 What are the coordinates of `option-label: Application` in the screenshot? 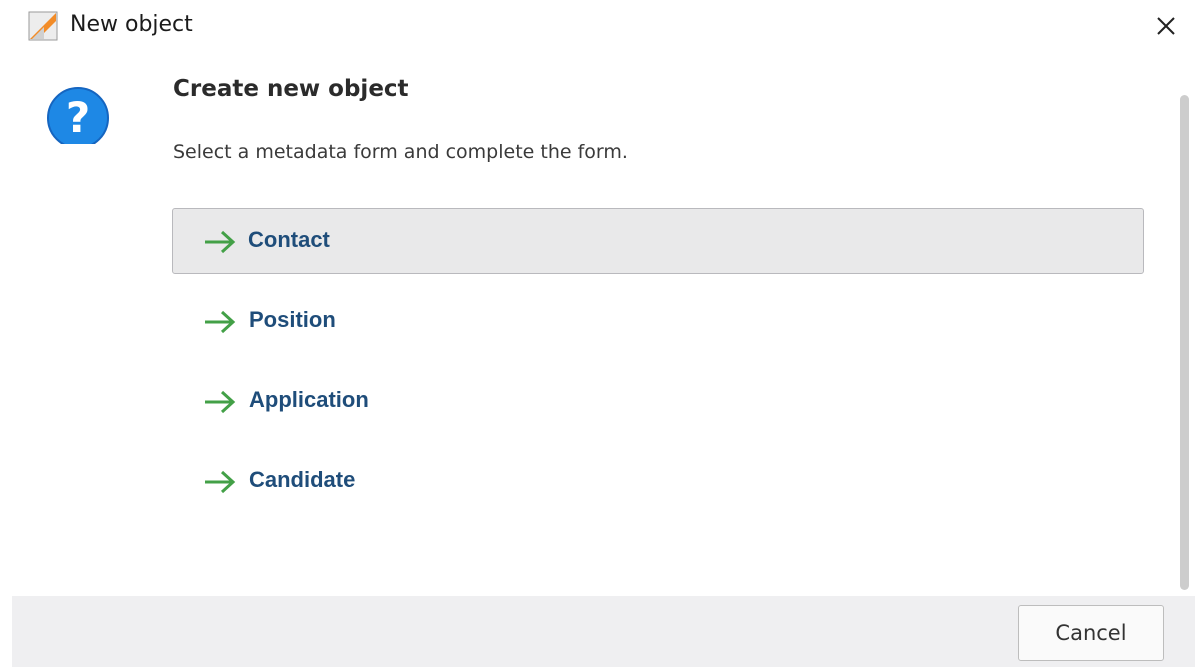 It's located at (309, 399).